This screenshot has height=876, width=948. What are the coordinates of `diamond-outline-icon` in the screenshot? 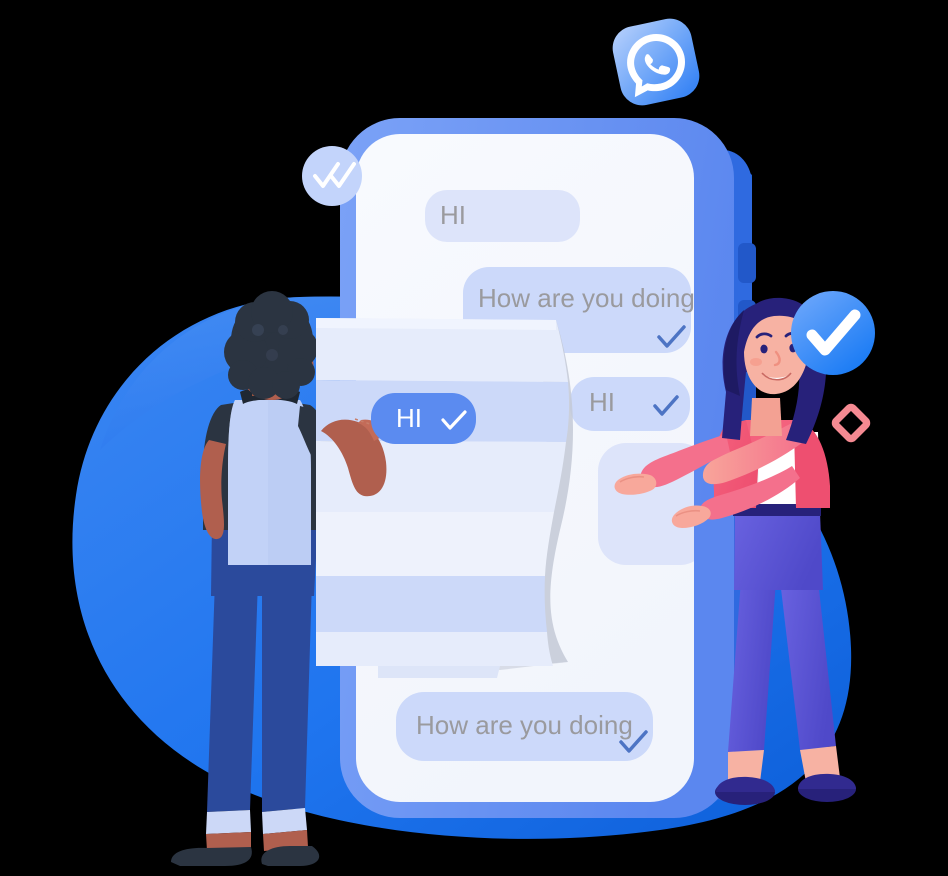 It's located at (851, 423).